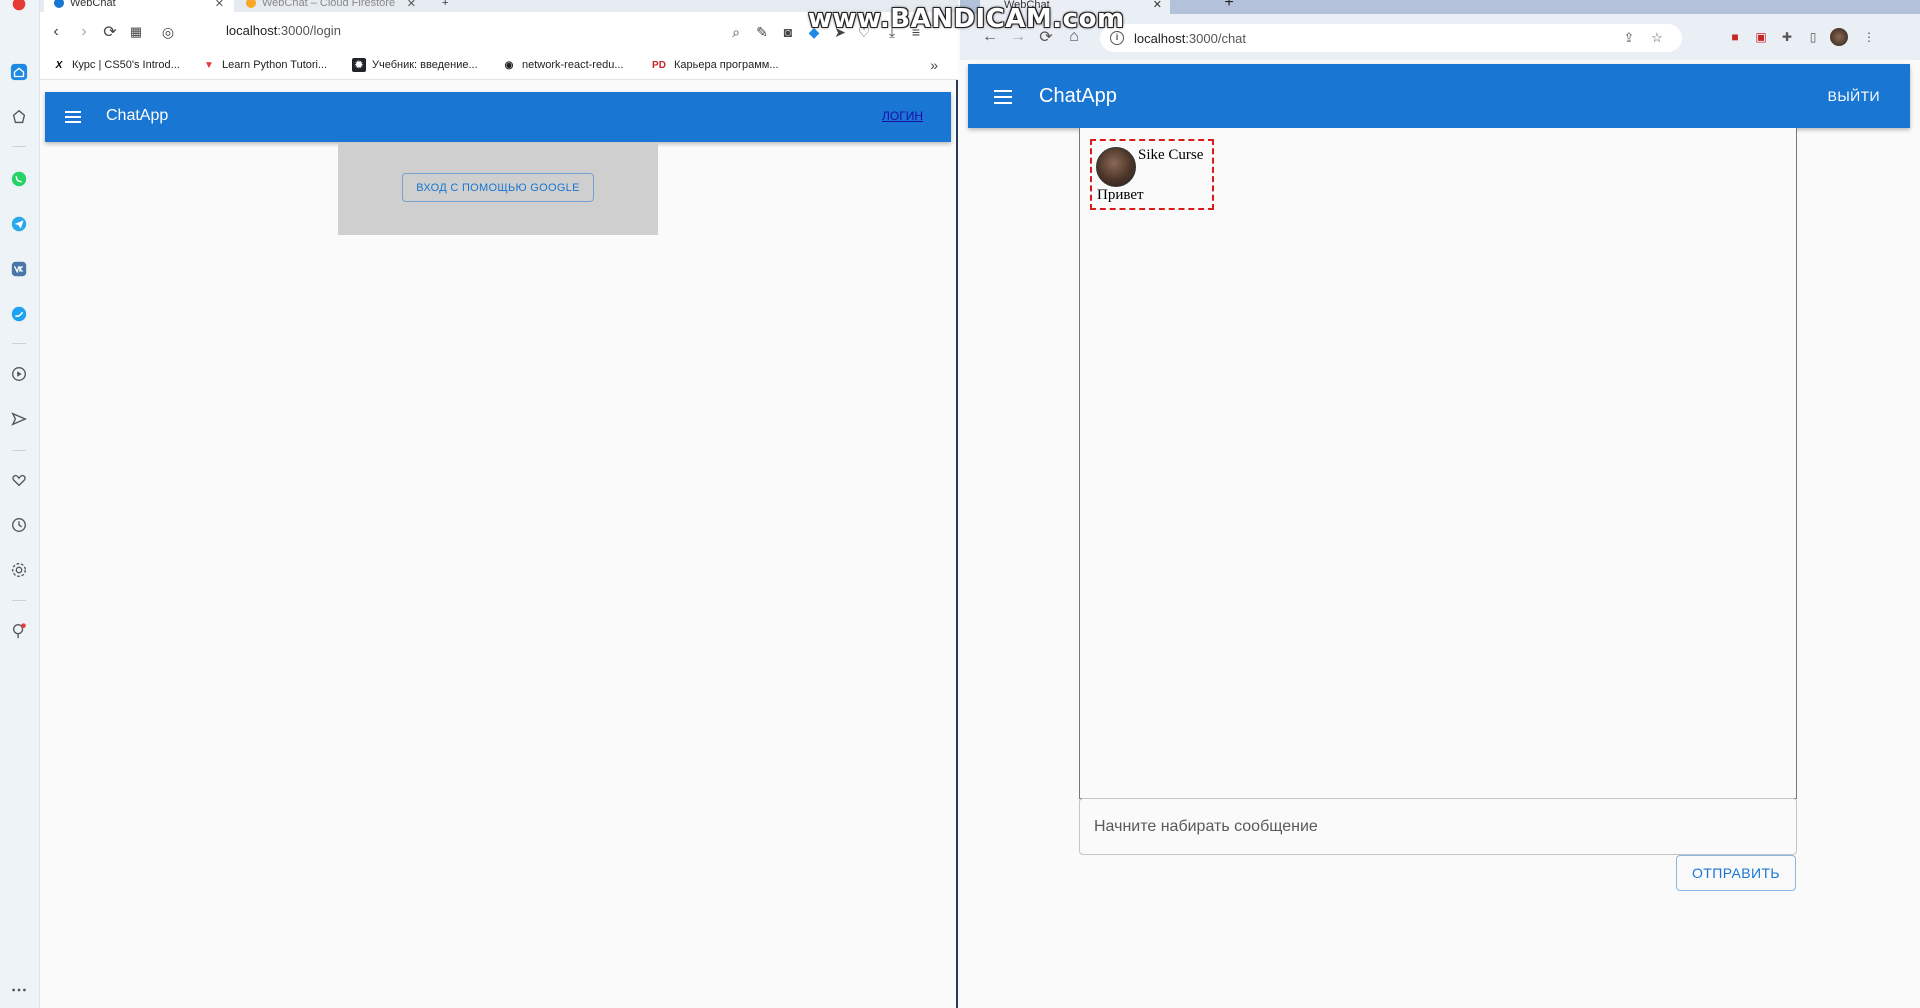 The image size is (1920, 1008). I want to click on bookmark-star-icon: ☆, so click(1657, 38).